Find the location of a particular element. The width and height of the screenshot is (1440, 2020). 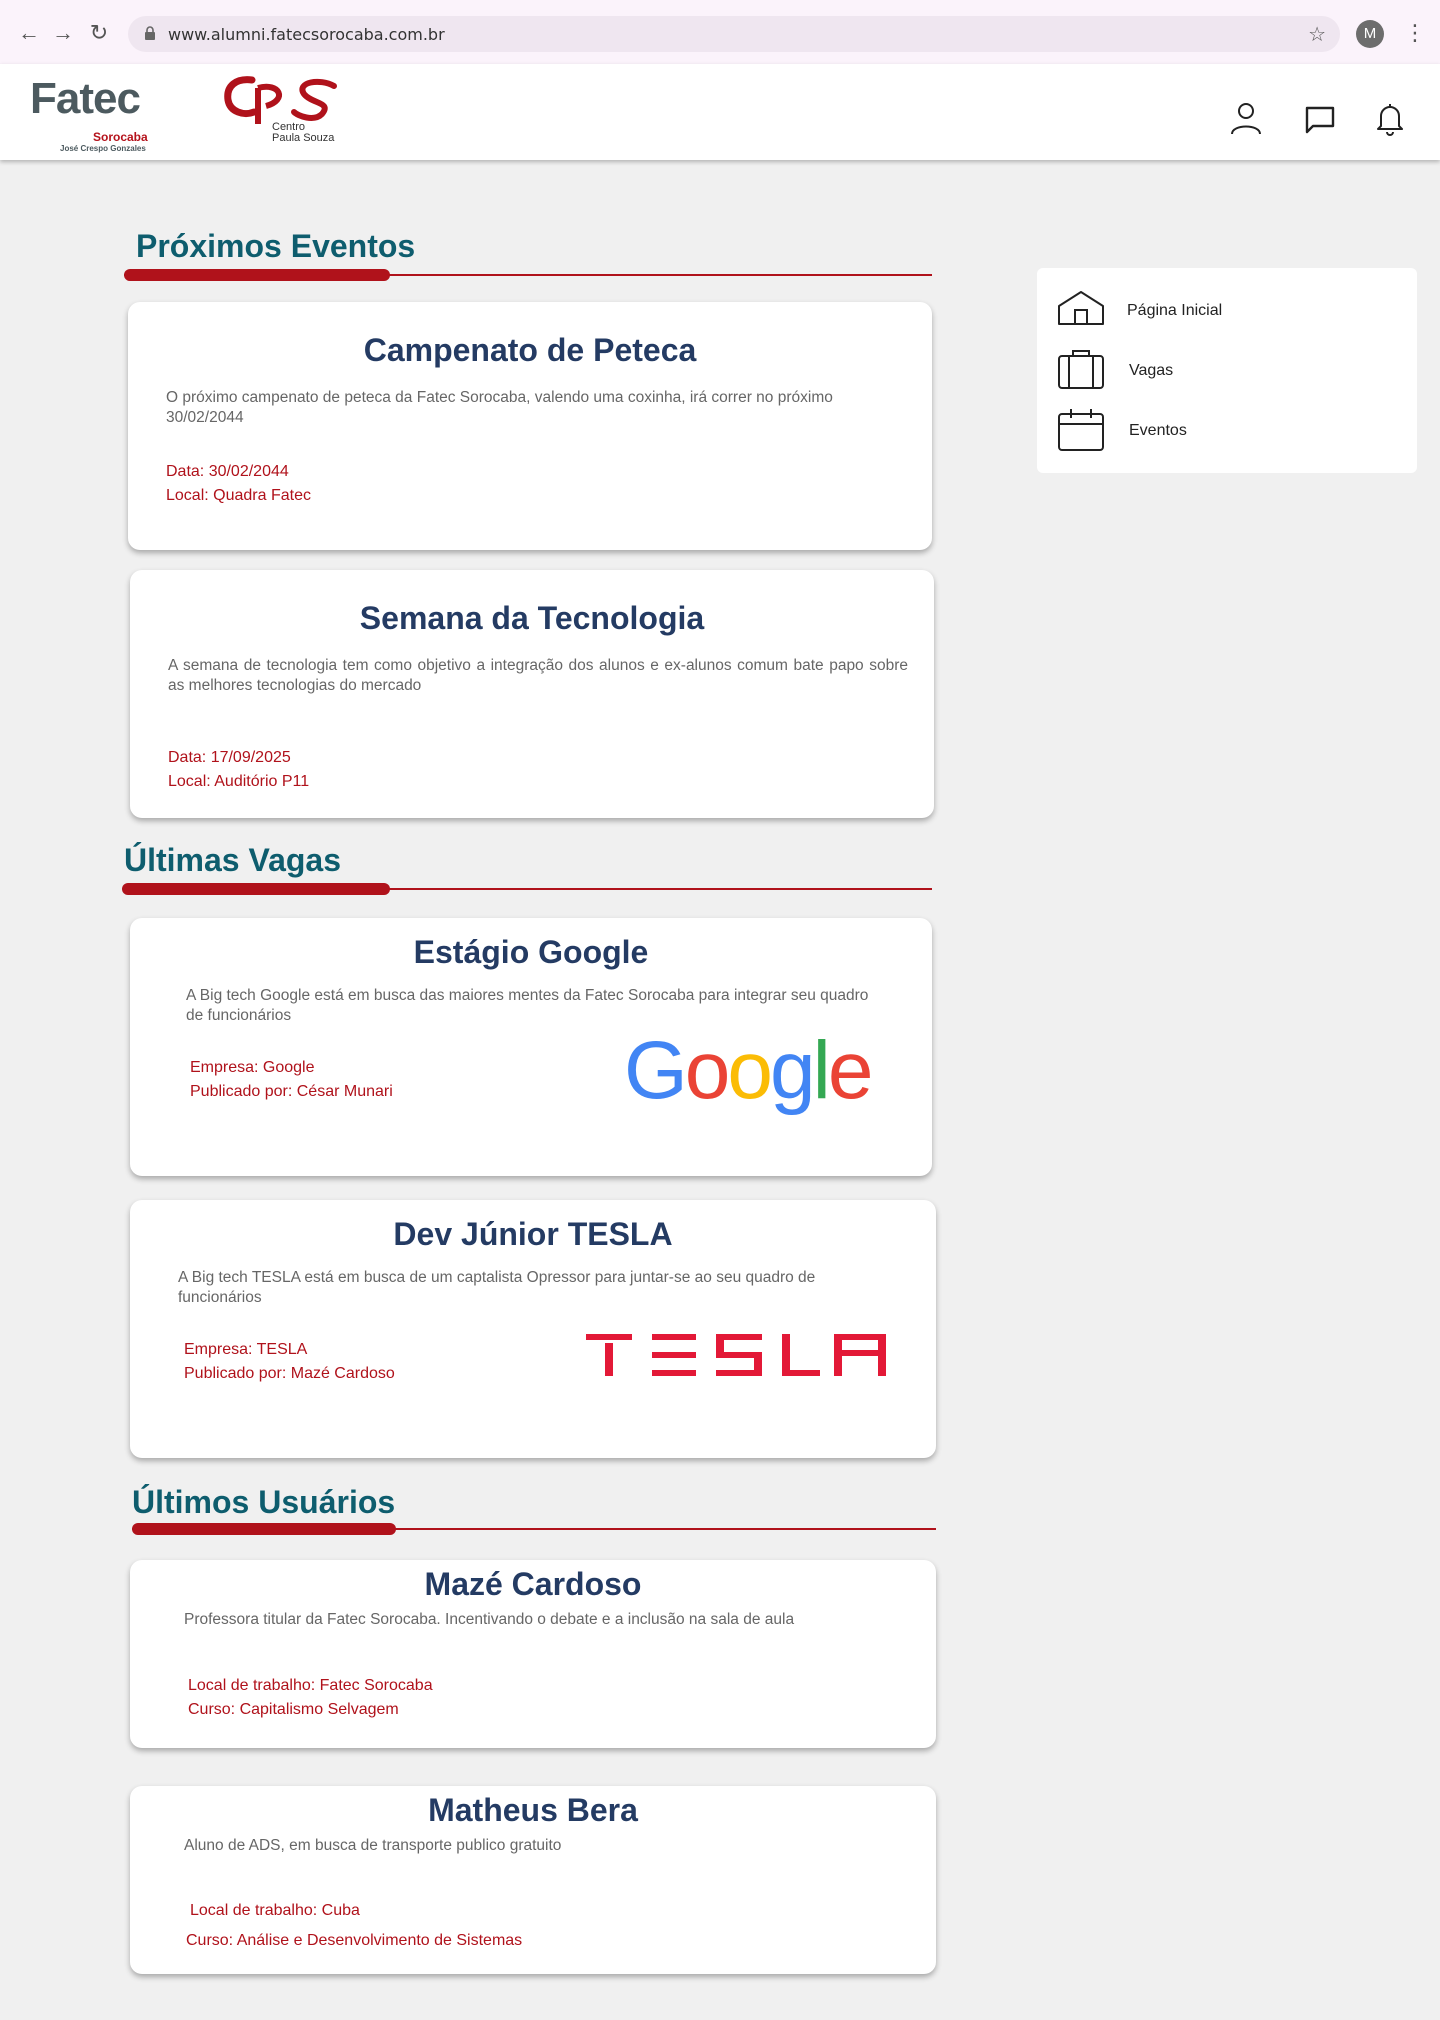

user-icon is located at coordinates (1246, 118).